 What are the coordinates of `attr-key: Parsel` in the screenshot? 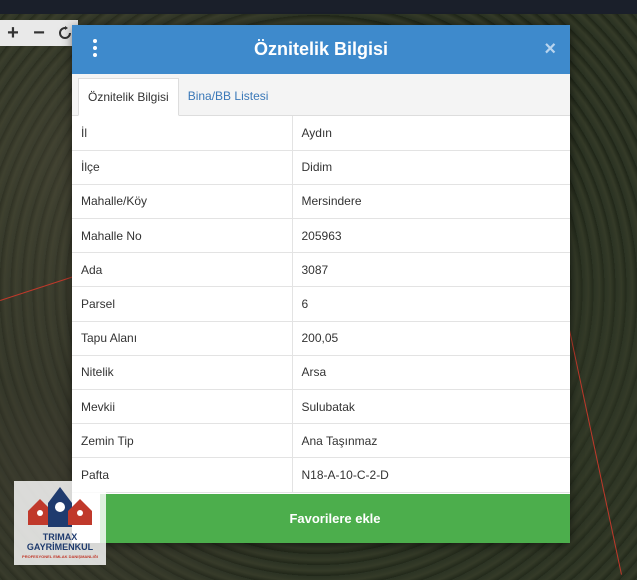 It's located at (182, 304).